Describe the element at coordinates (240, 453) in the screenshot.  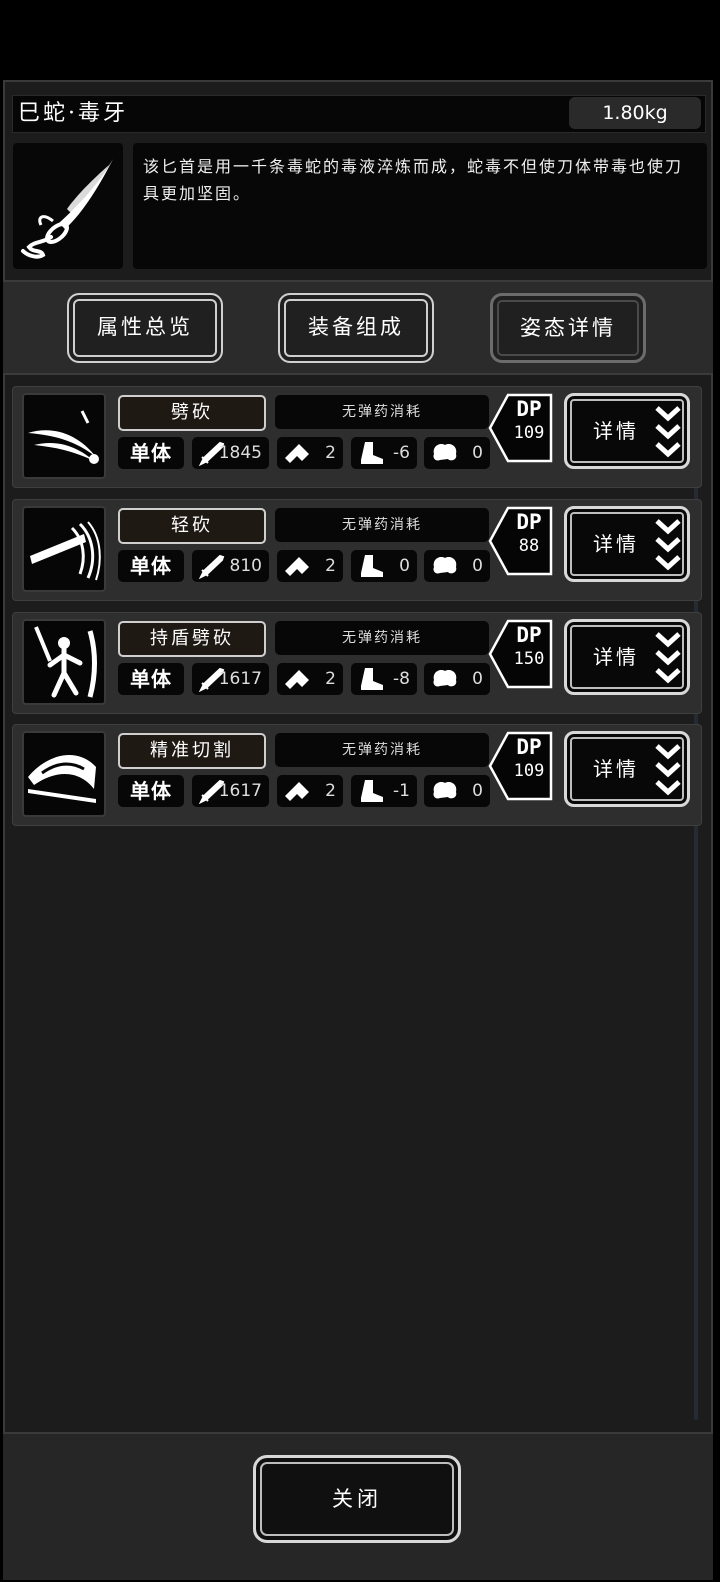
I see `attack-value: 1845` at that location.